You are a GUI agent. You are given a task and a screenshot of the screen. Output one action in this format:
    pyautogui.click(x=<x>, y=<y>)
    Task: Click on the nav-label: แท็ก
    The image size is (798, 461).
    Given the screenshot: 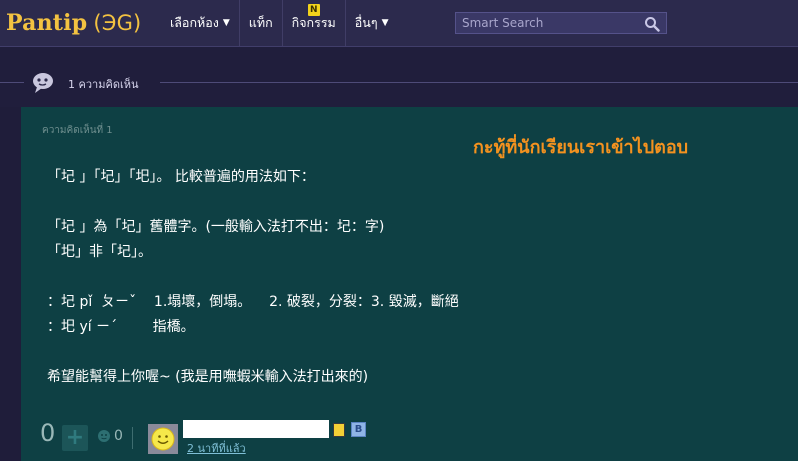 What is the action you would take?
    pyautogui.click(x=260, y=22)
    